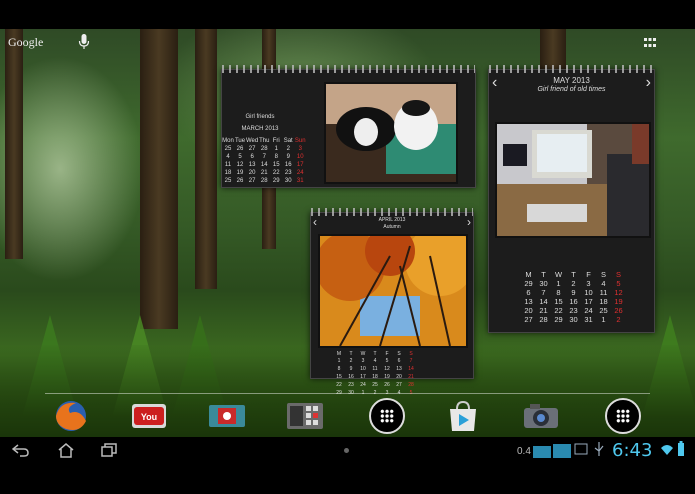 The image size is (695, 494). What do you see at coordinates (71, 416) in the screenshot?
I see `firefox-icon` at bounding box center [71, 416].